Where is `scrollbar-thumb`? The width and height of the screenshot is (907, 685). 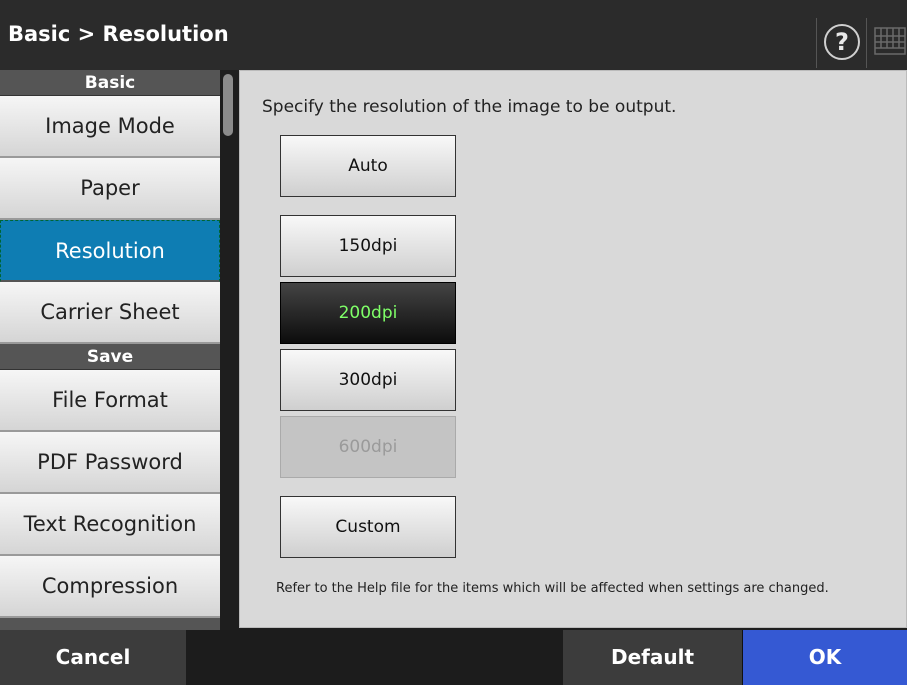 scrollbar-thumb is located at coordinates (228, 105).